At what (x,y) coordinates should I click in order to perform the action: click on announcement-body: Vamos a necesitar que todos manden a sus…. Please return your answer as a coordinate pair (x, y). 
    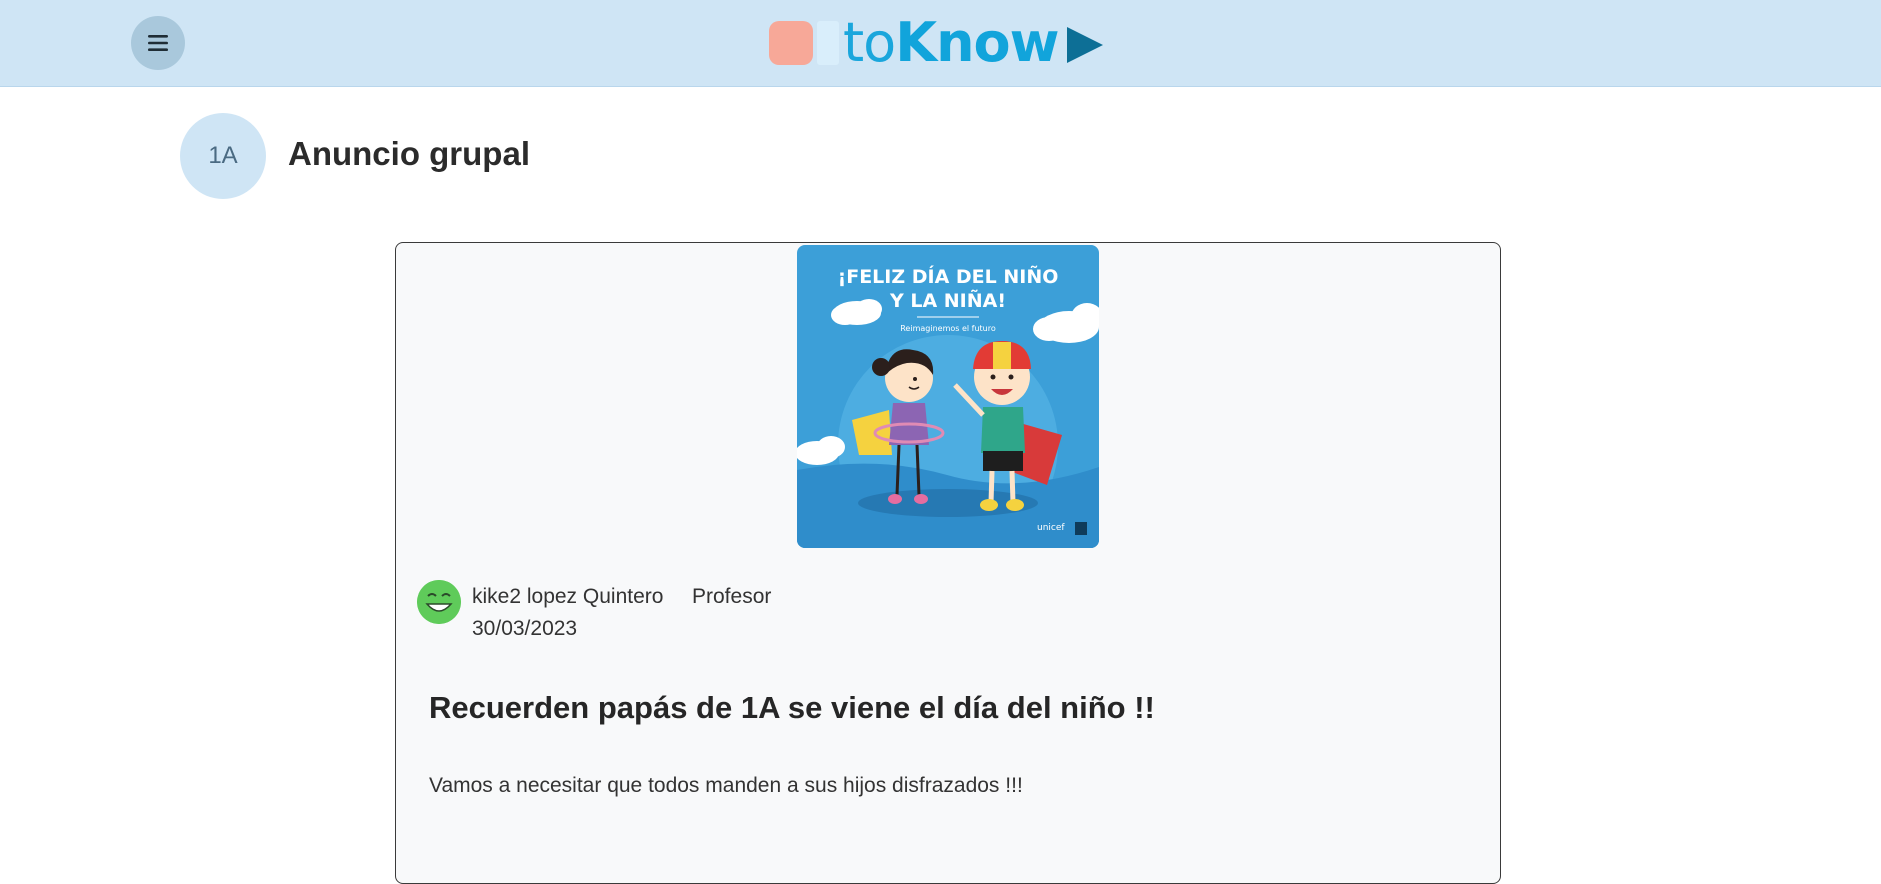
    Looking at the image, I should click on (726, 785).